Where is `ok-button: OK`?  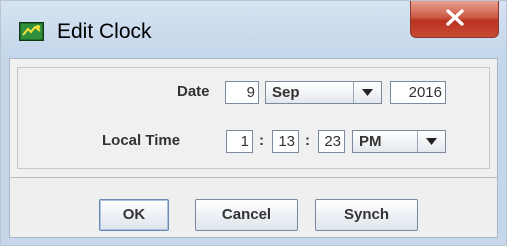 ok-button: OK is located at coordinates (134, 215).